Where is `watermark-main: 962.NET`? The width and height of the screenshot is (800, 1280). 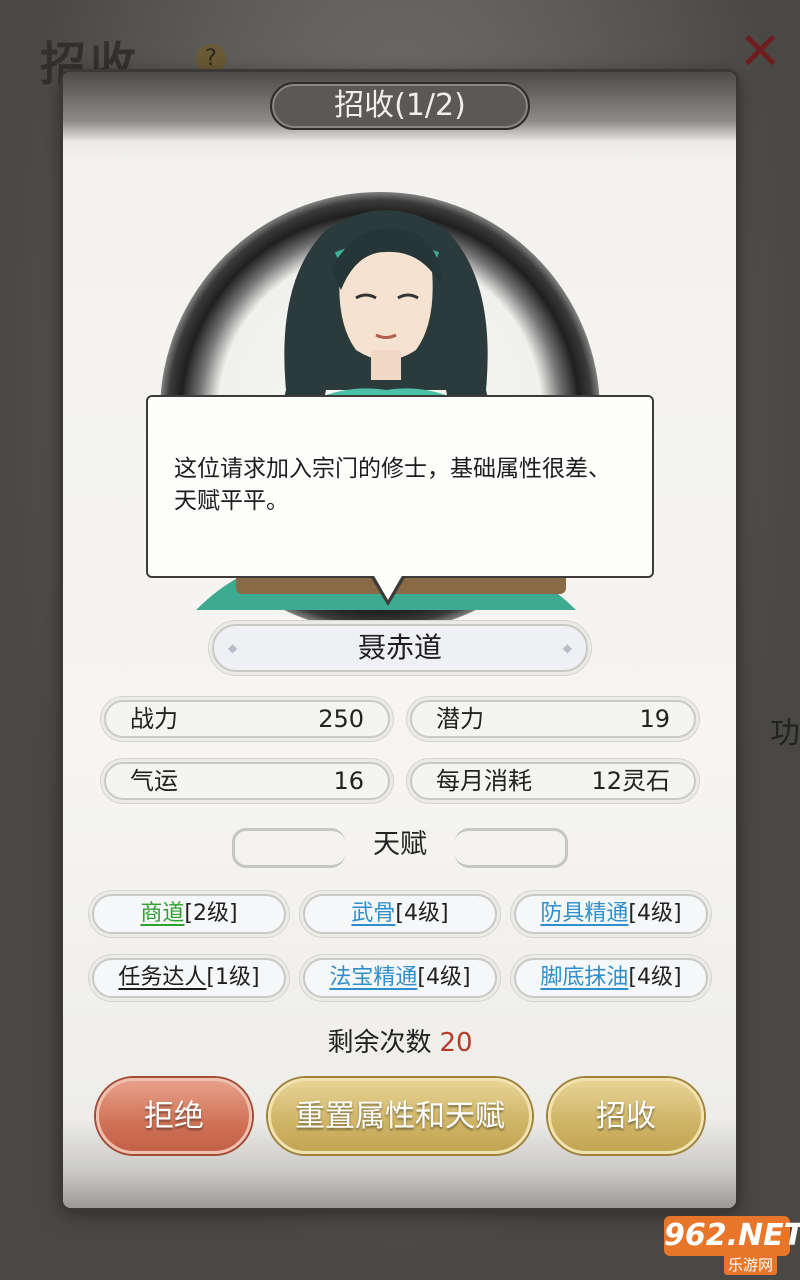 watermark-main: 962.NET is located at coordinates (732, 1236).